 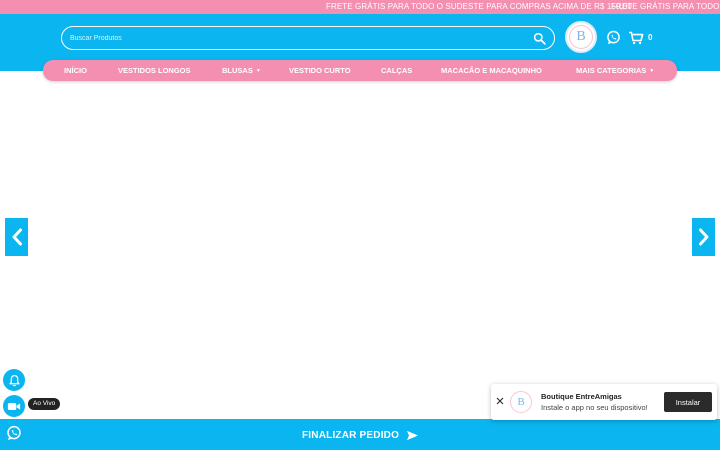 What do you see at coordinates (44, 404) in the screenshot?
I see `live-label: Ao Vivo` at bounding box center [44, 404].